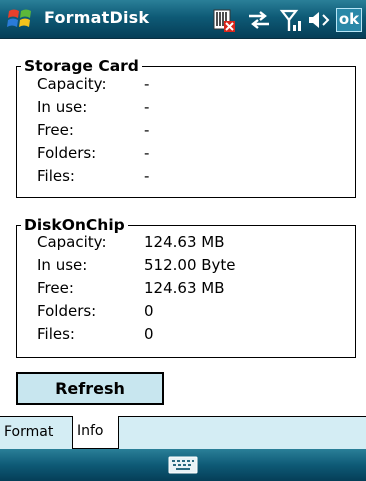 The image size is (366, 481). Describe the element at coordinates (349, 20) in the screenshot. I see `ok-button: ok` at that location.